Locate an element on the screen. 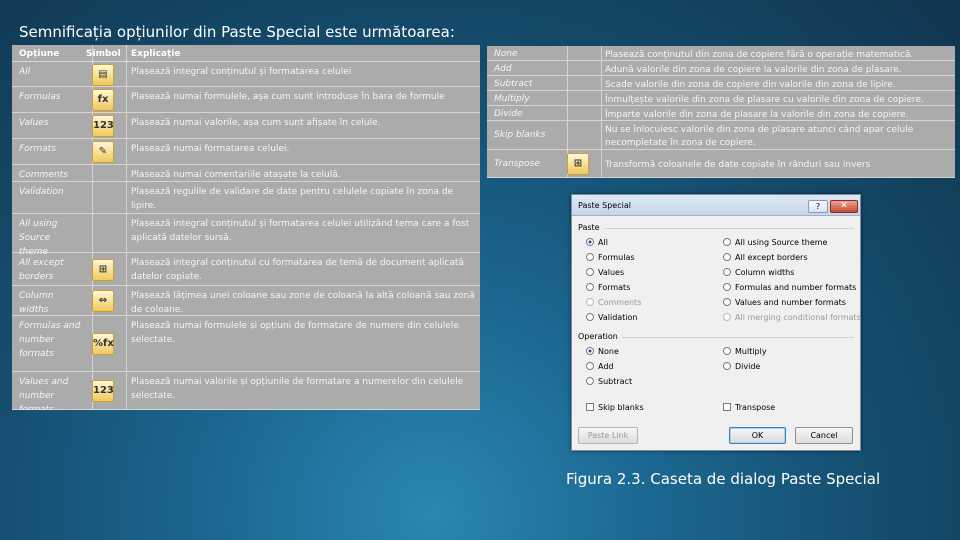  radio-formulas-and-number-formats: Formulas and number formats is located at coordinates (789, 287).